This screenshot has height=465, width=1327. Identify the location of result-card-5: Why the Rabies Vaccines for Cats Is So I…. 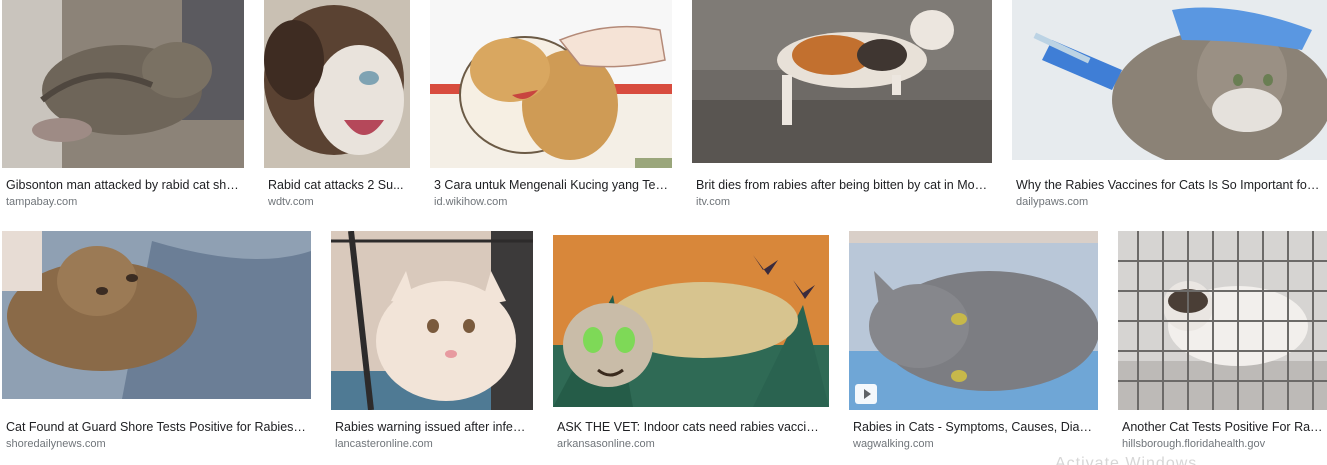
(1169, 107).